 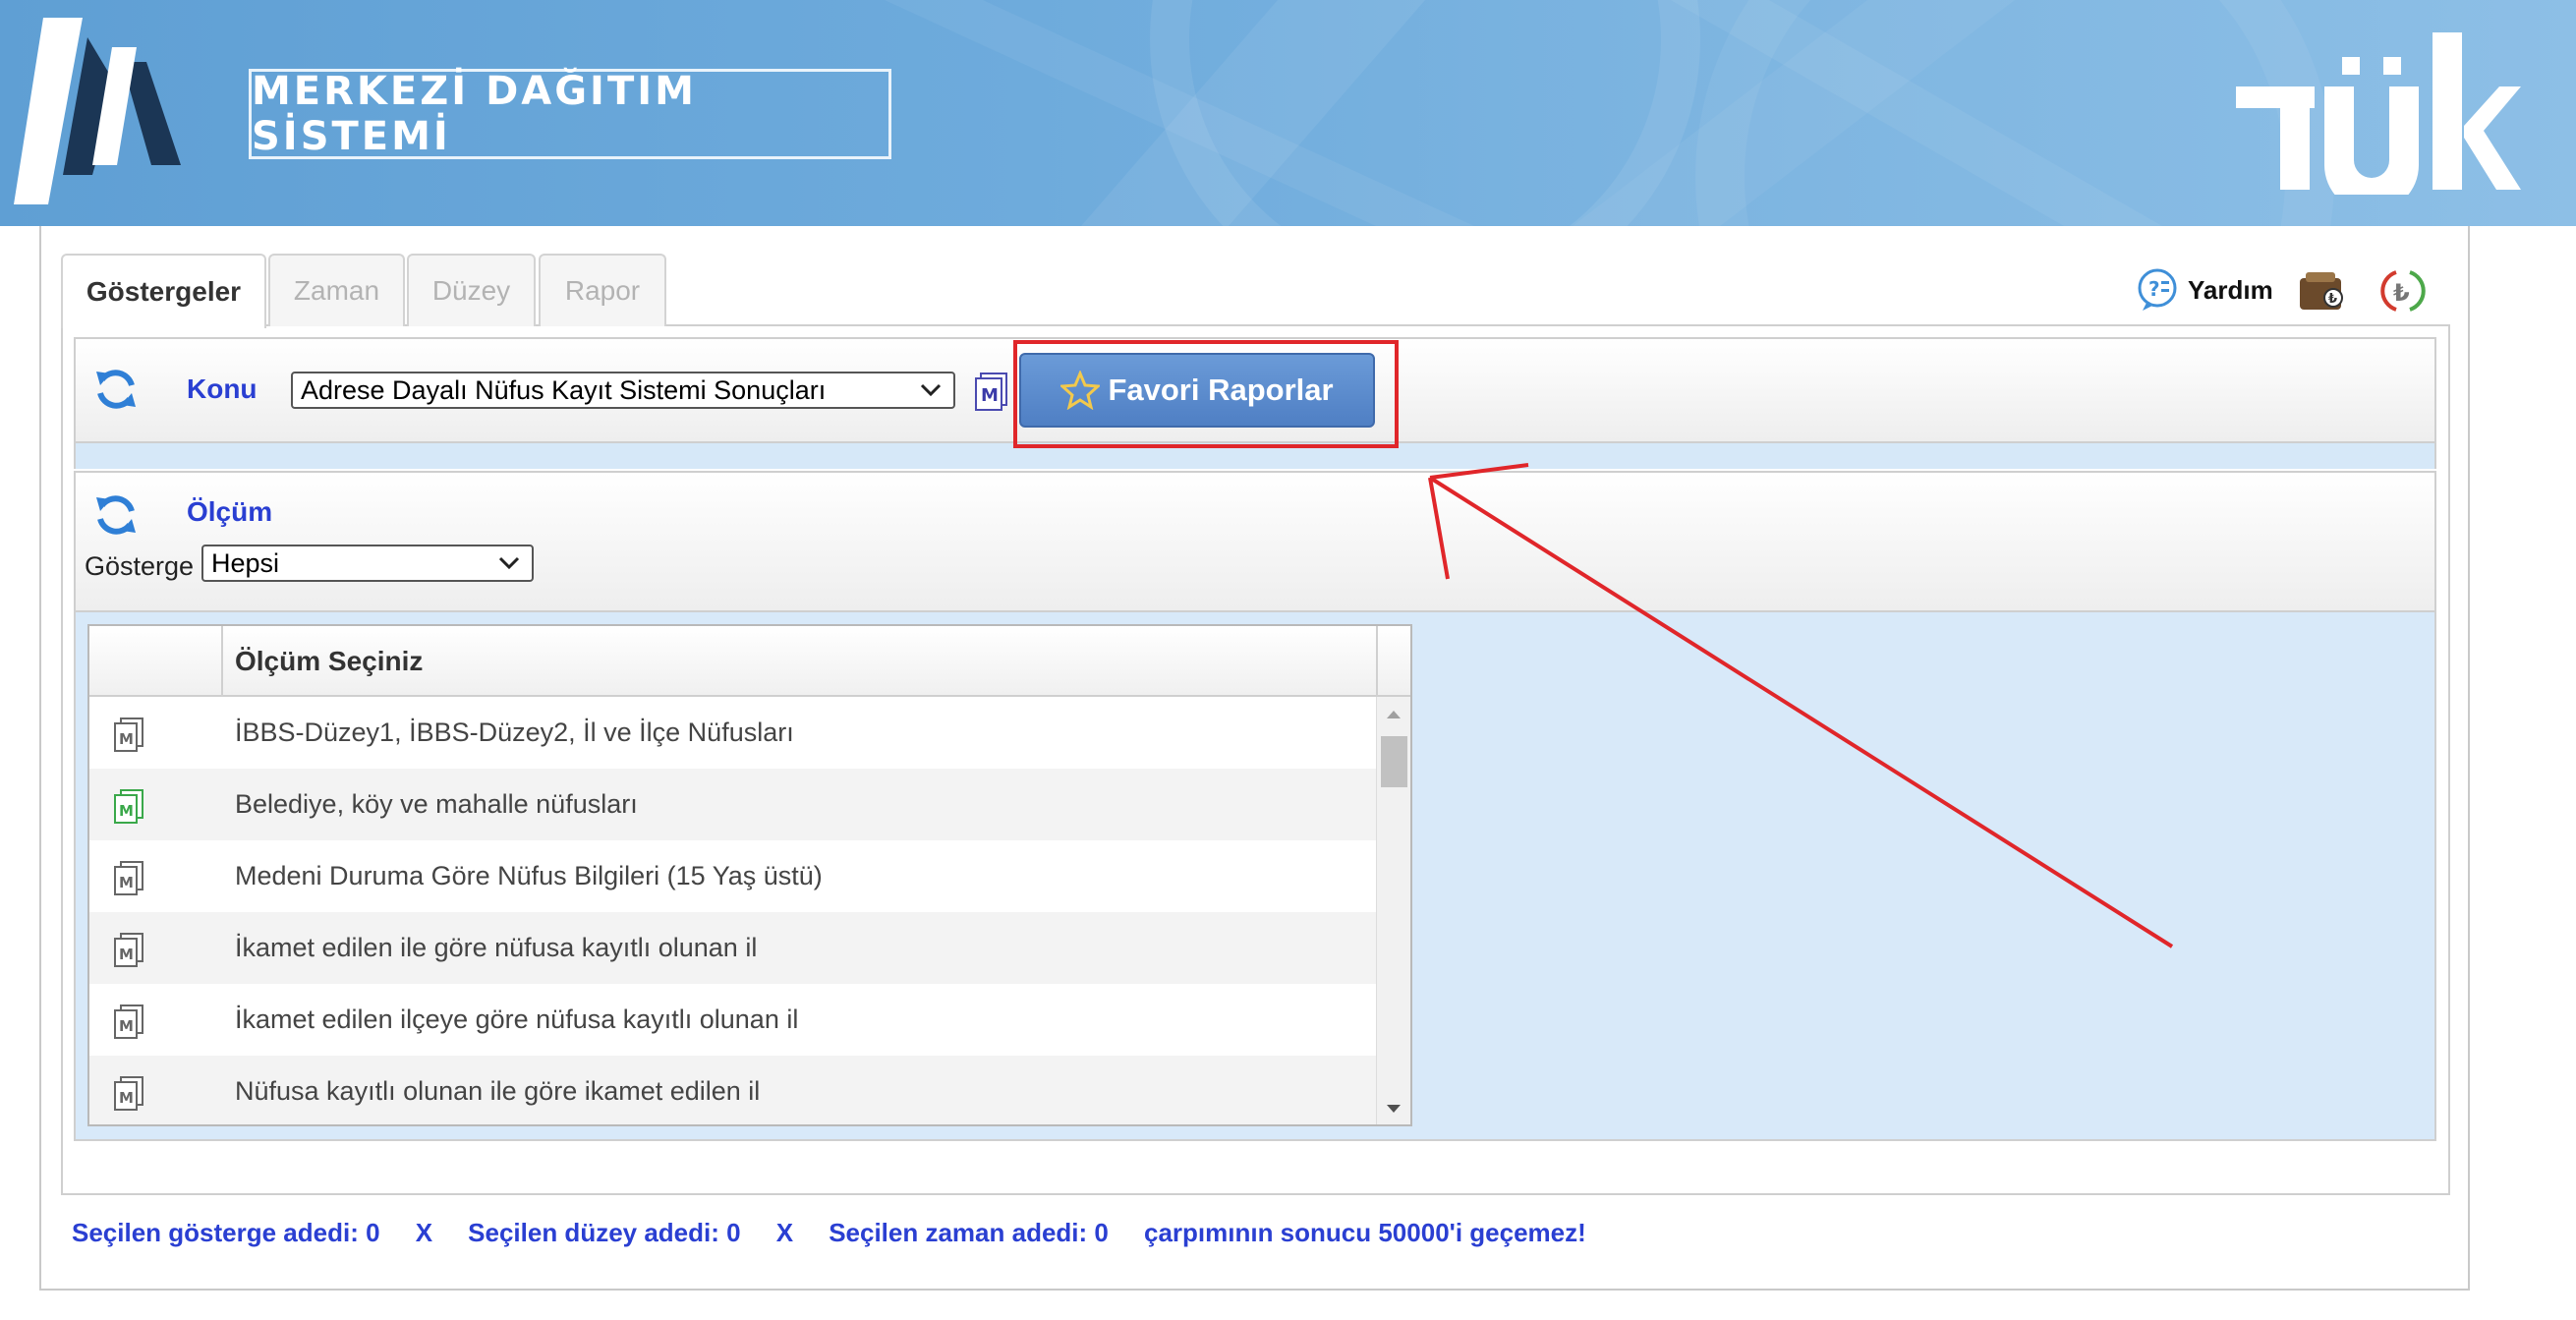 I want to click on scroll-down-icon, so click(x=1394, y=1109).